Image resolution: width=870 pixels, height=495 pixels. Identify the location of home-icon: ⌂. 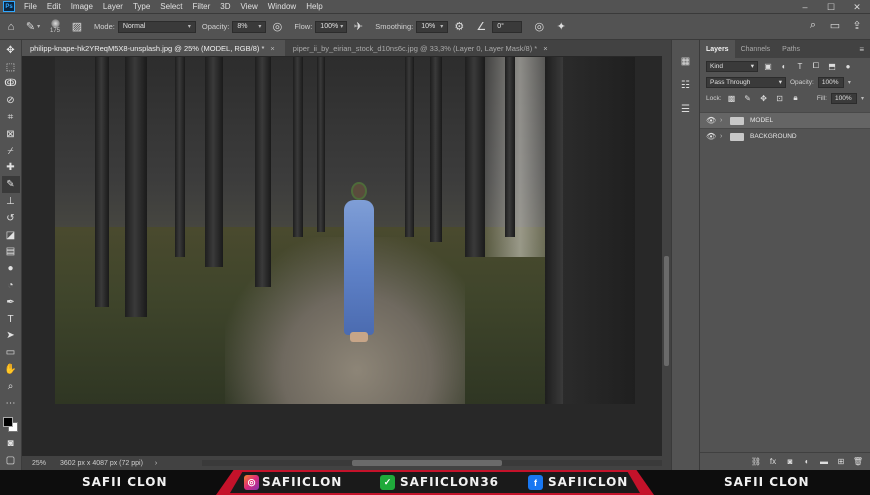
(11, 27).